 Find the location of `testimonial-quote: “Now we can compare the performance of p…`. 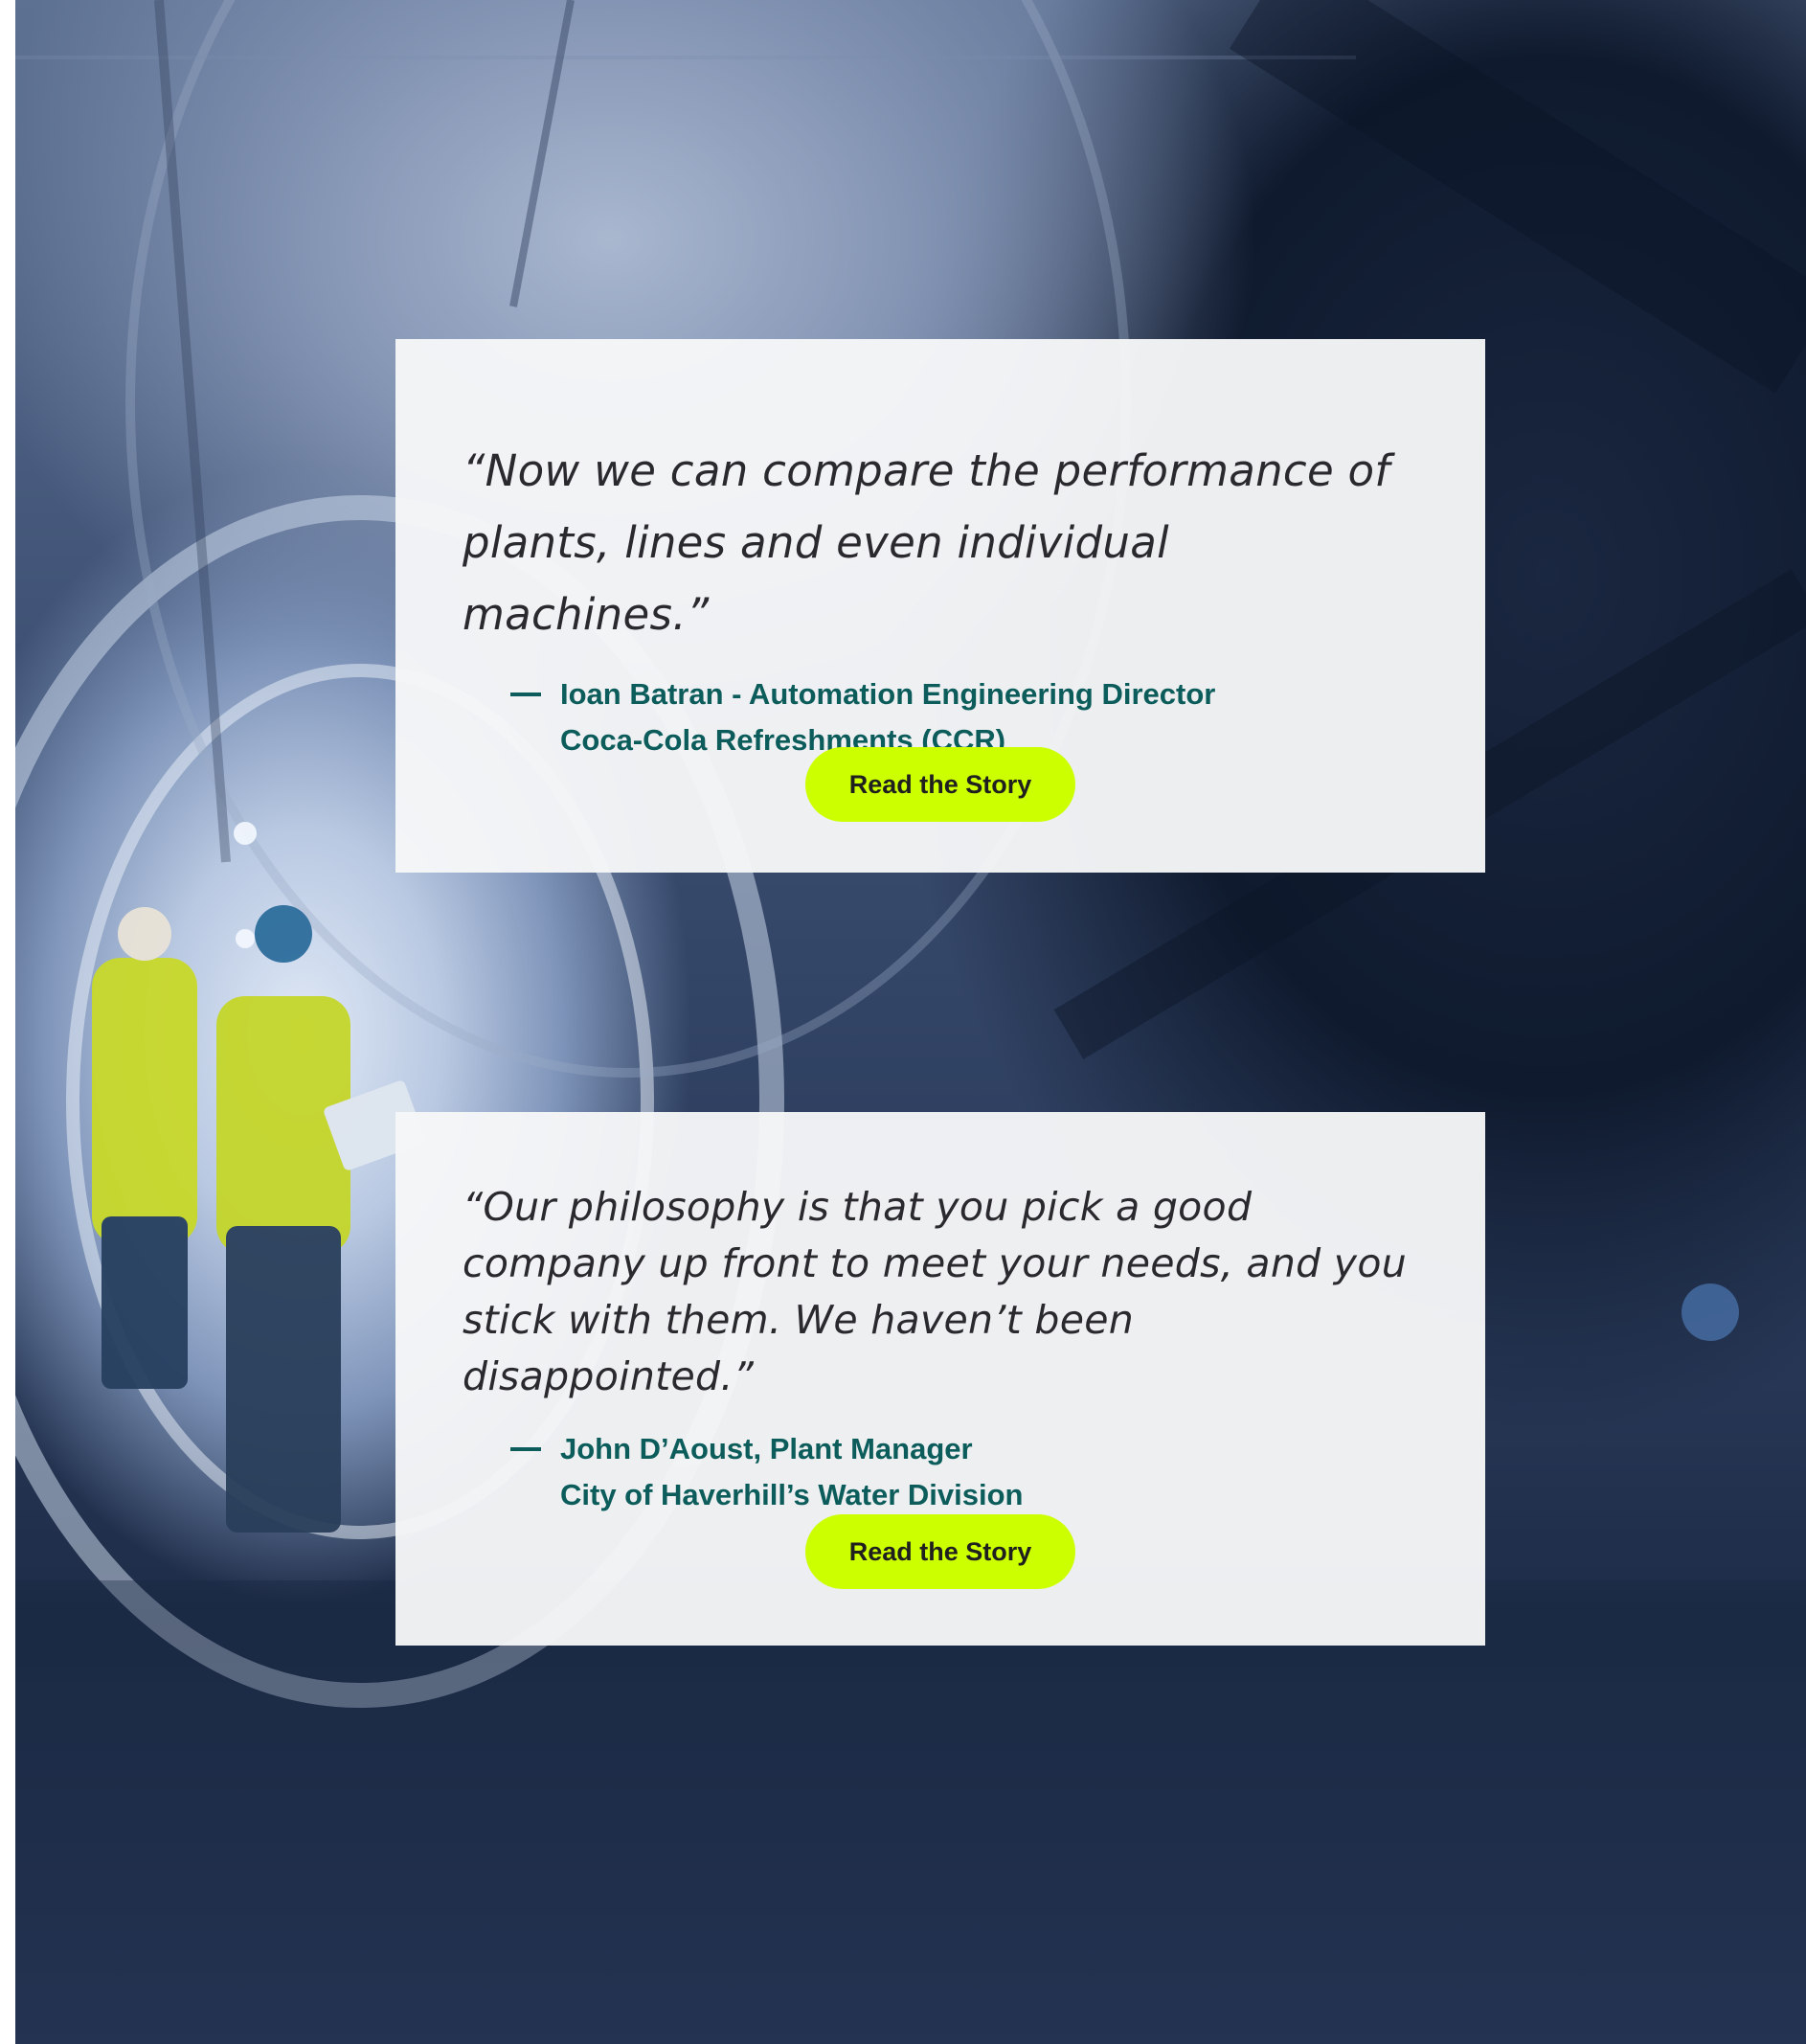

testimonial-quote: “Now we can compare the performance of p… is located at coordinates (926, 543).